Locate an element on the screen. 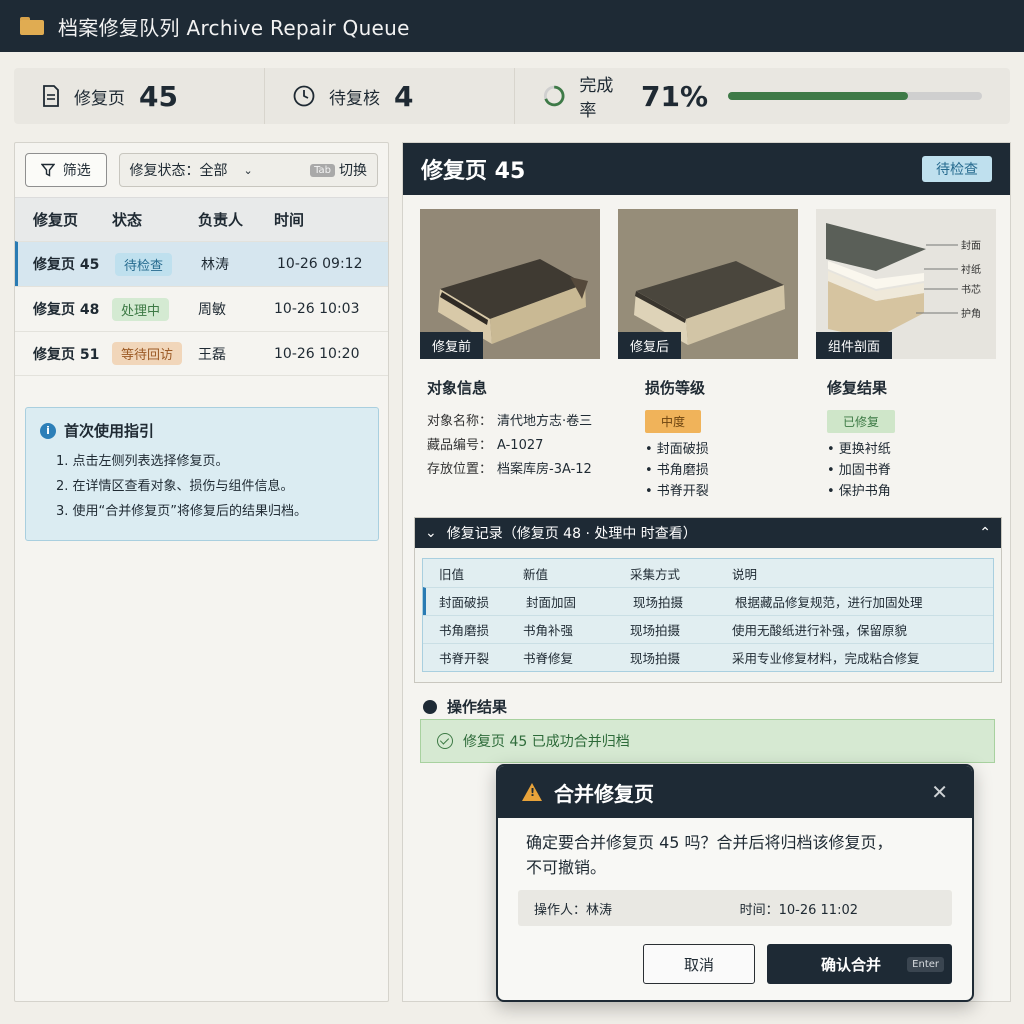  row-time: 10-26 09:12 is located at coordinates (320, 264).